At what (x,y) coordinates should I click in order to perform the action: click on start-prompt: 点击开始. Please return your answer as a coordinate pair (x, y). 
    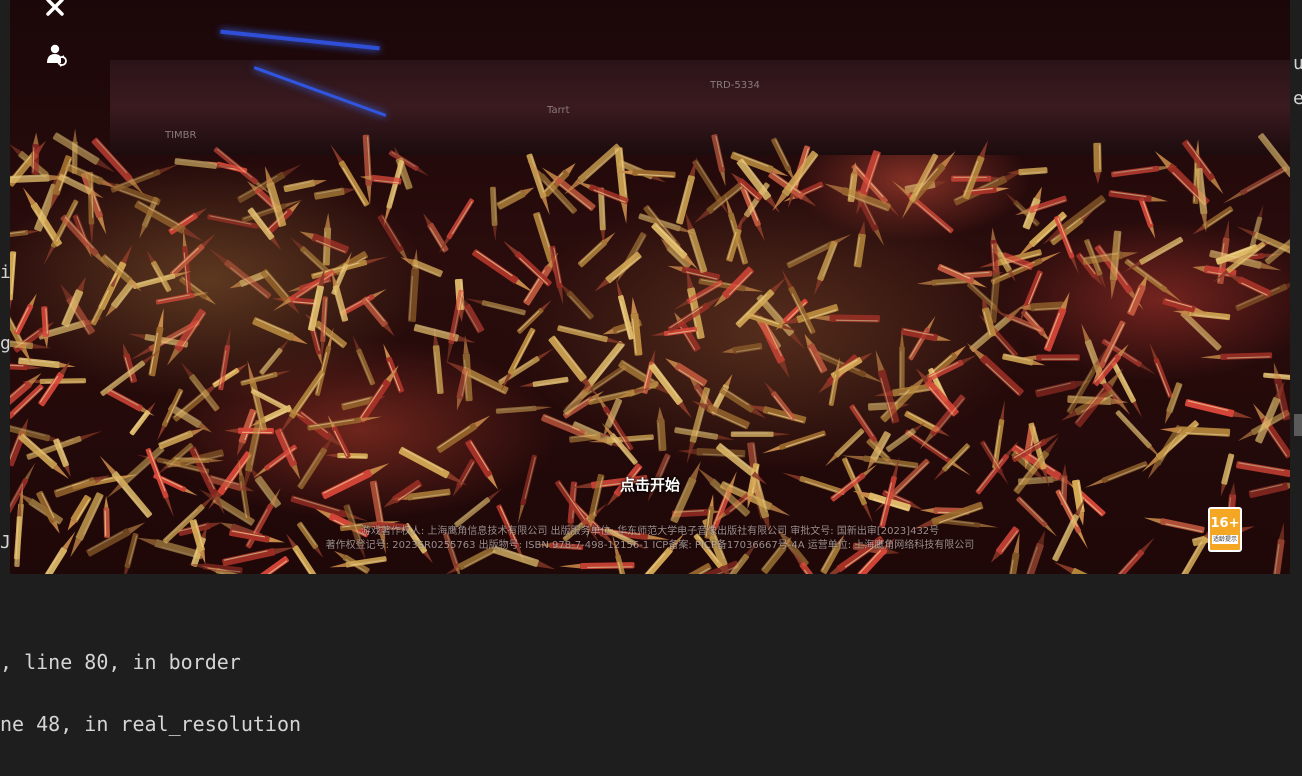
    Looking at the image, I should click on (650, 484).